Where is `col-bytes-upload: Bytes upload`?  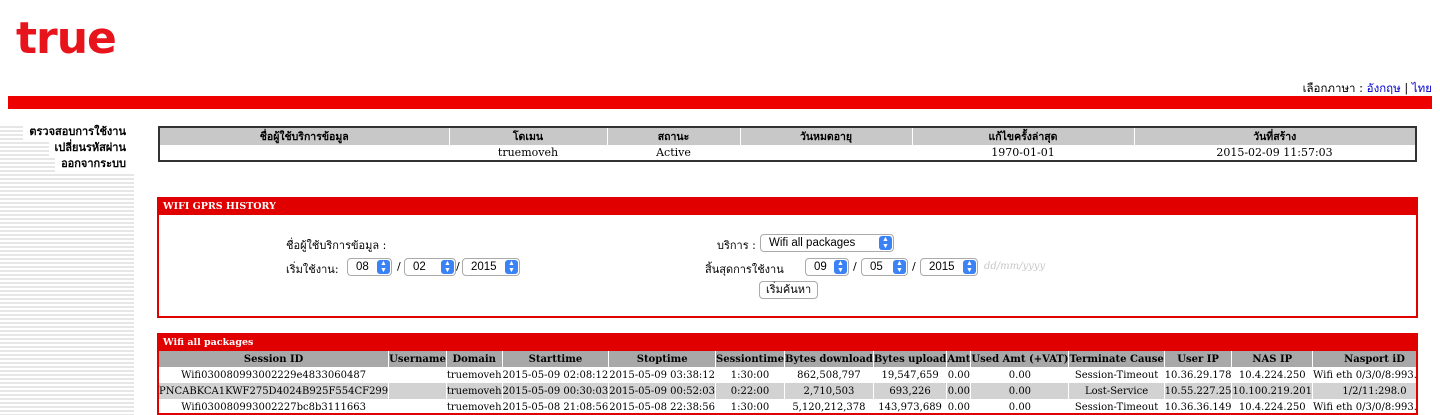 col-bytes-upload: Bytes upload is located at coordinates (910, 359).